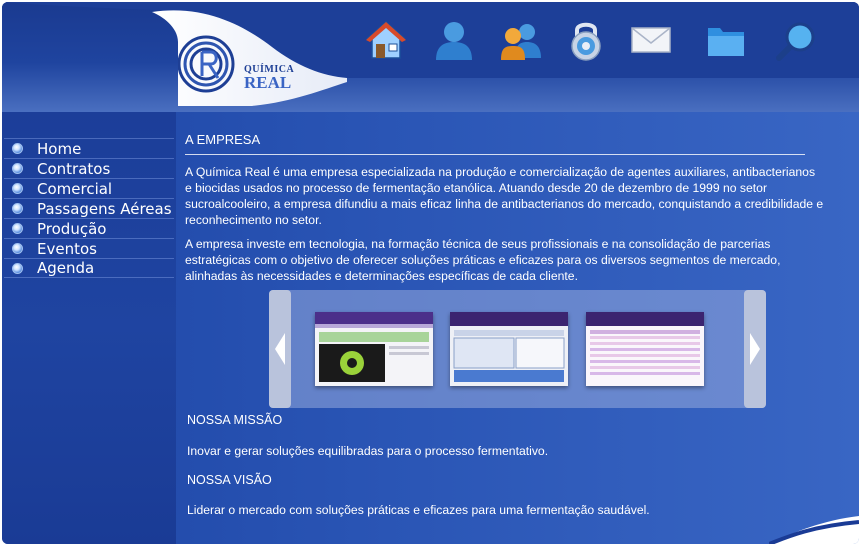 The image size is (861, 546). I want to click on nav-item-passagens-aereas: Passagens Aéreas, so click(89, 208).